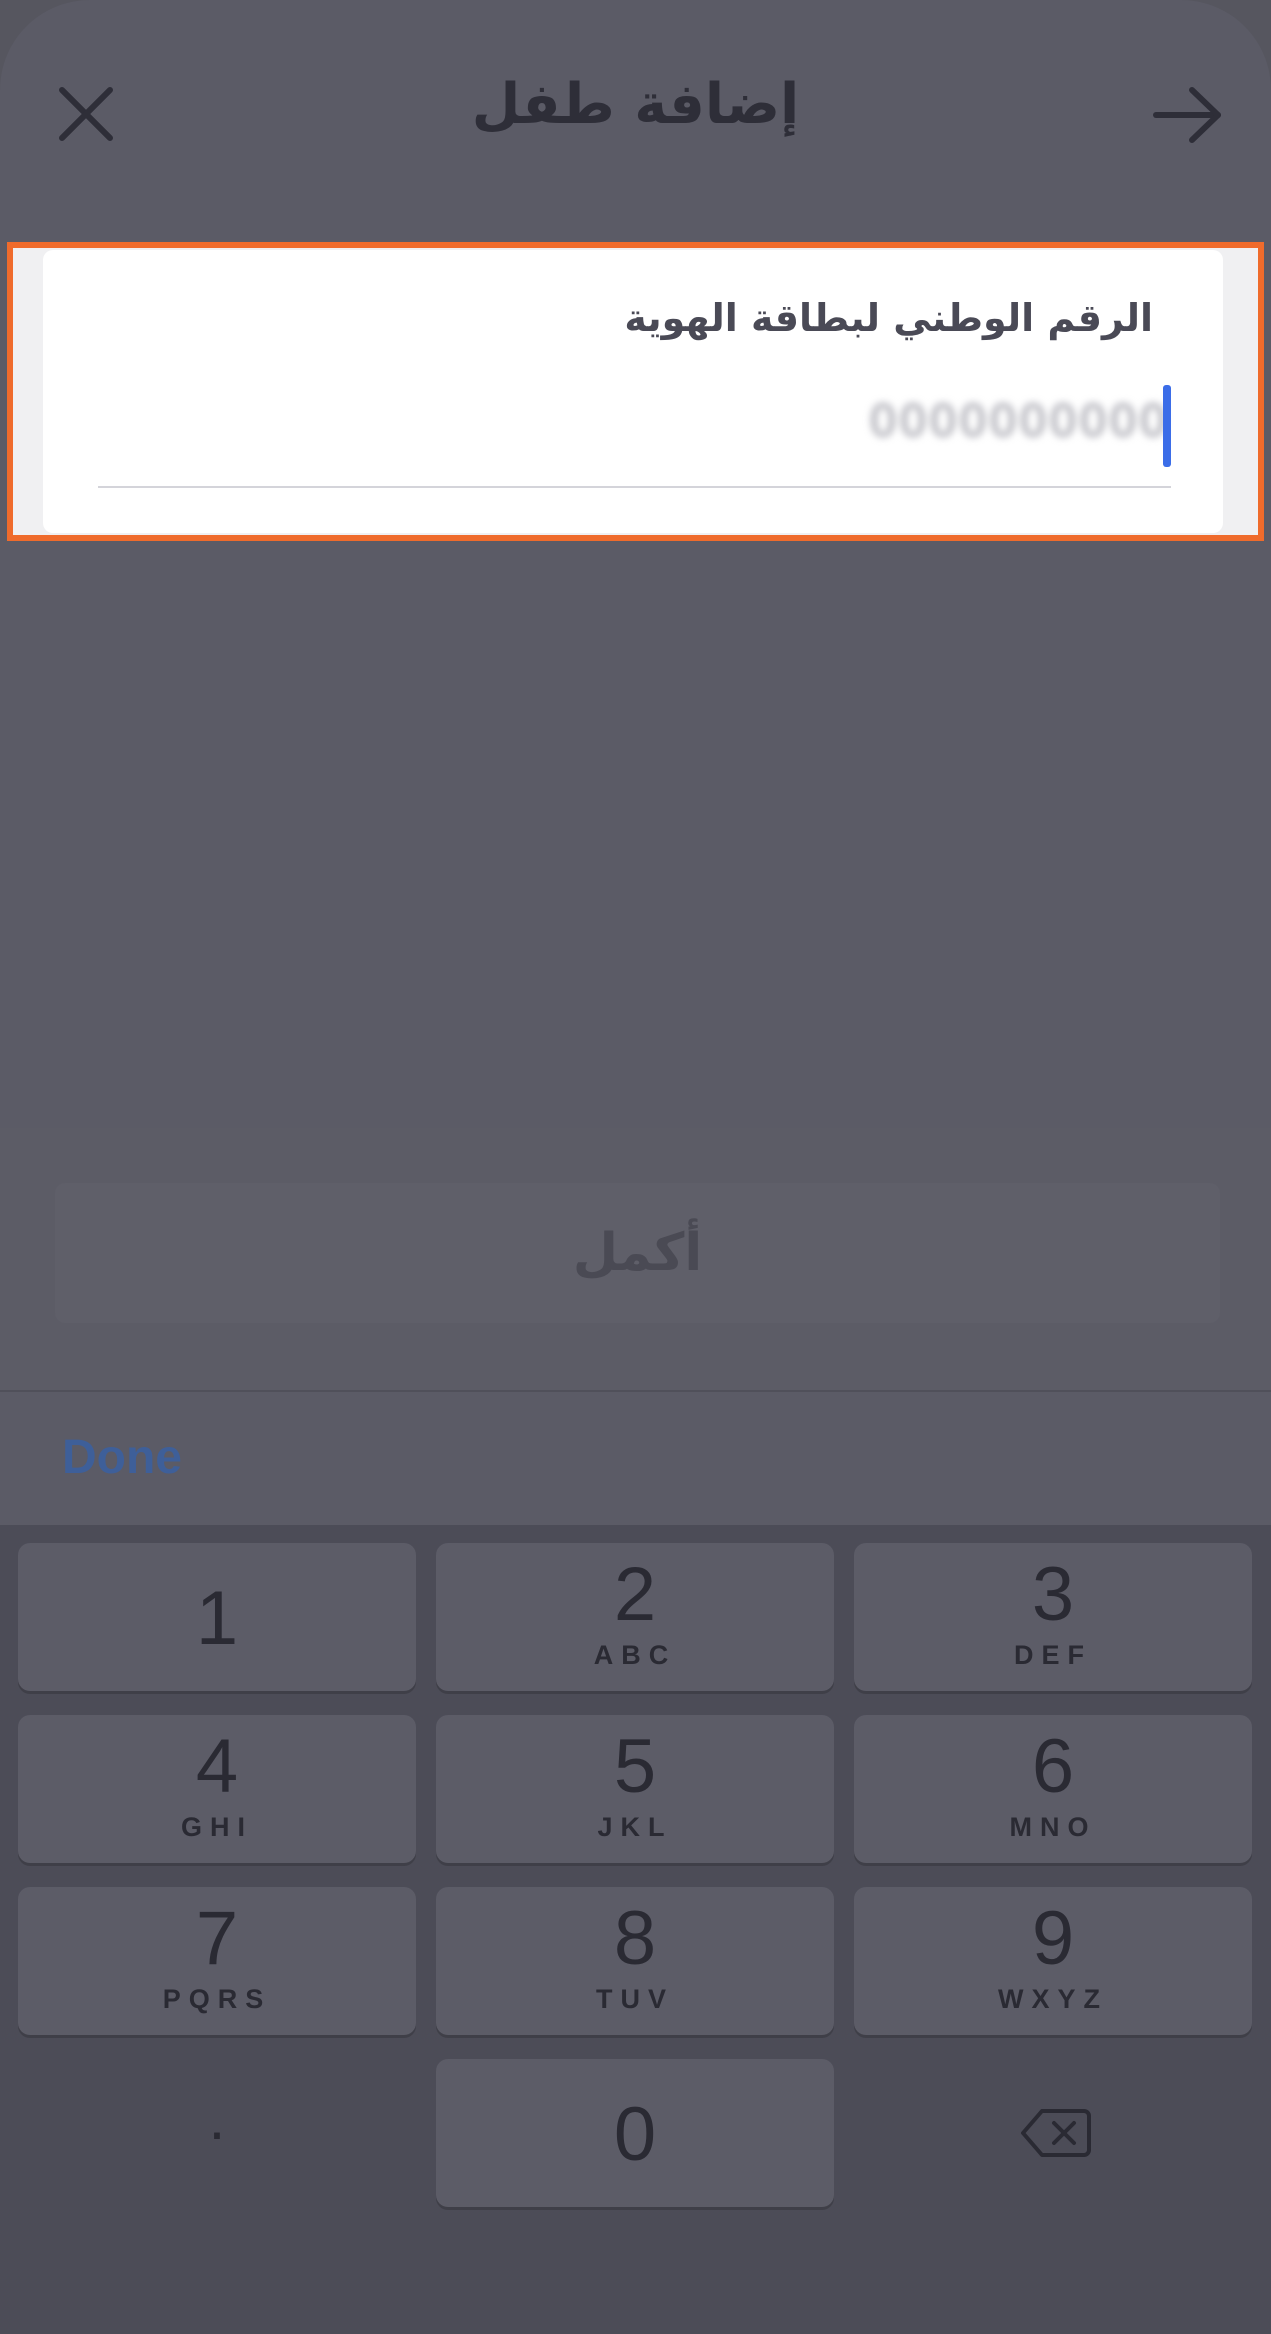 The height and width of the screenshot is (2334, 1271). I want to click on key-6: 6 MNO, so click(1053, 1789).